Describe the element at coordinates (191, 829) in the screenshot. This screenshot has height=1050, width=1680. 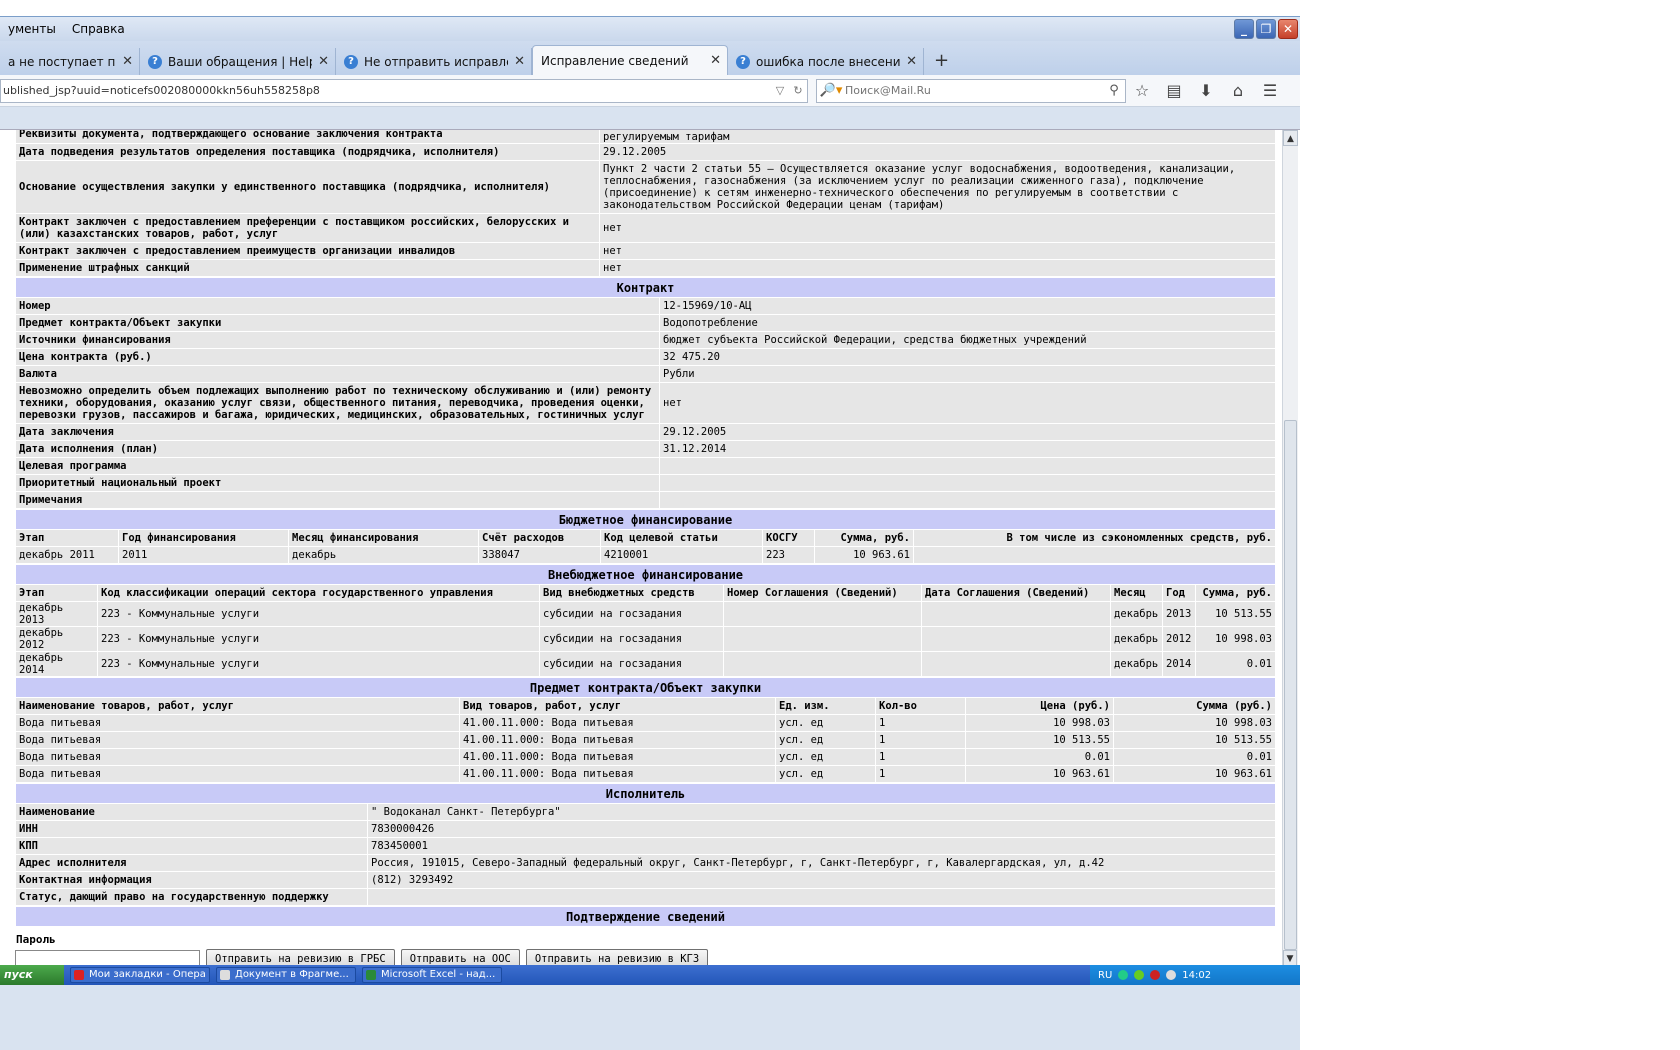
I see `row-label: ИНН` at that location.